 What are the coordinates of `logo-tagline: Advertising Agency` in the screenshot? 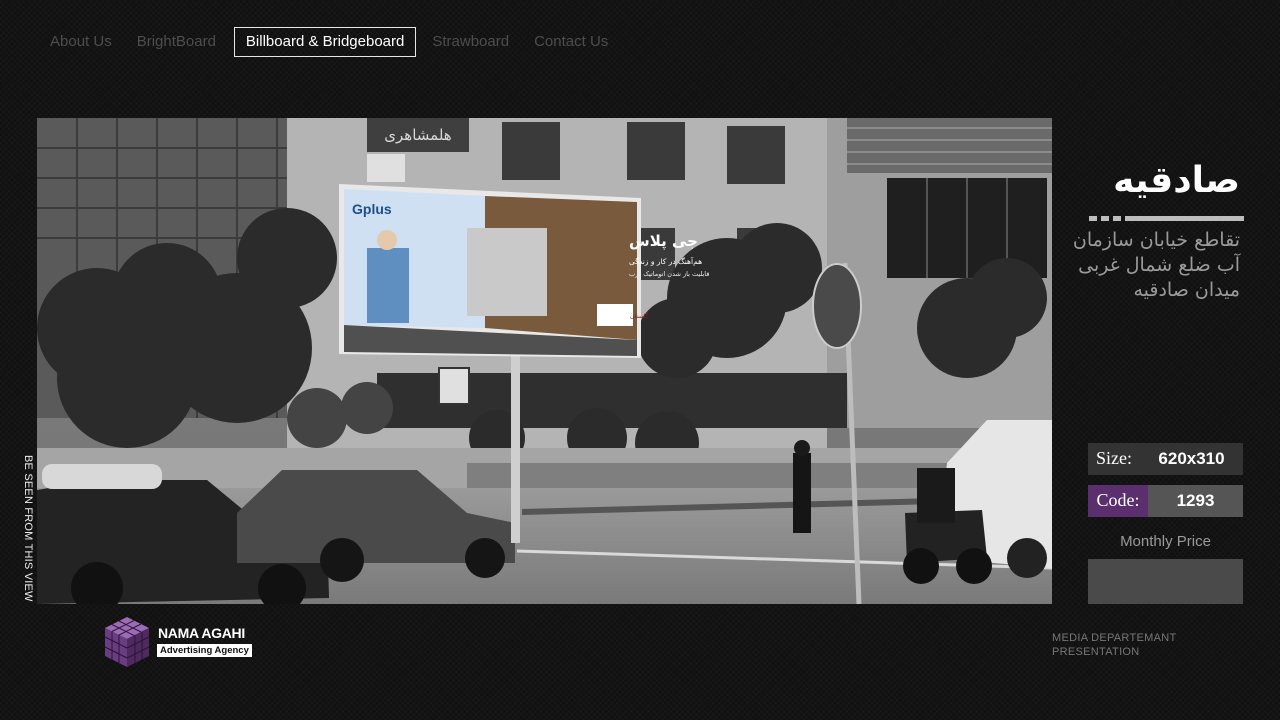 It's located at (204, 650).